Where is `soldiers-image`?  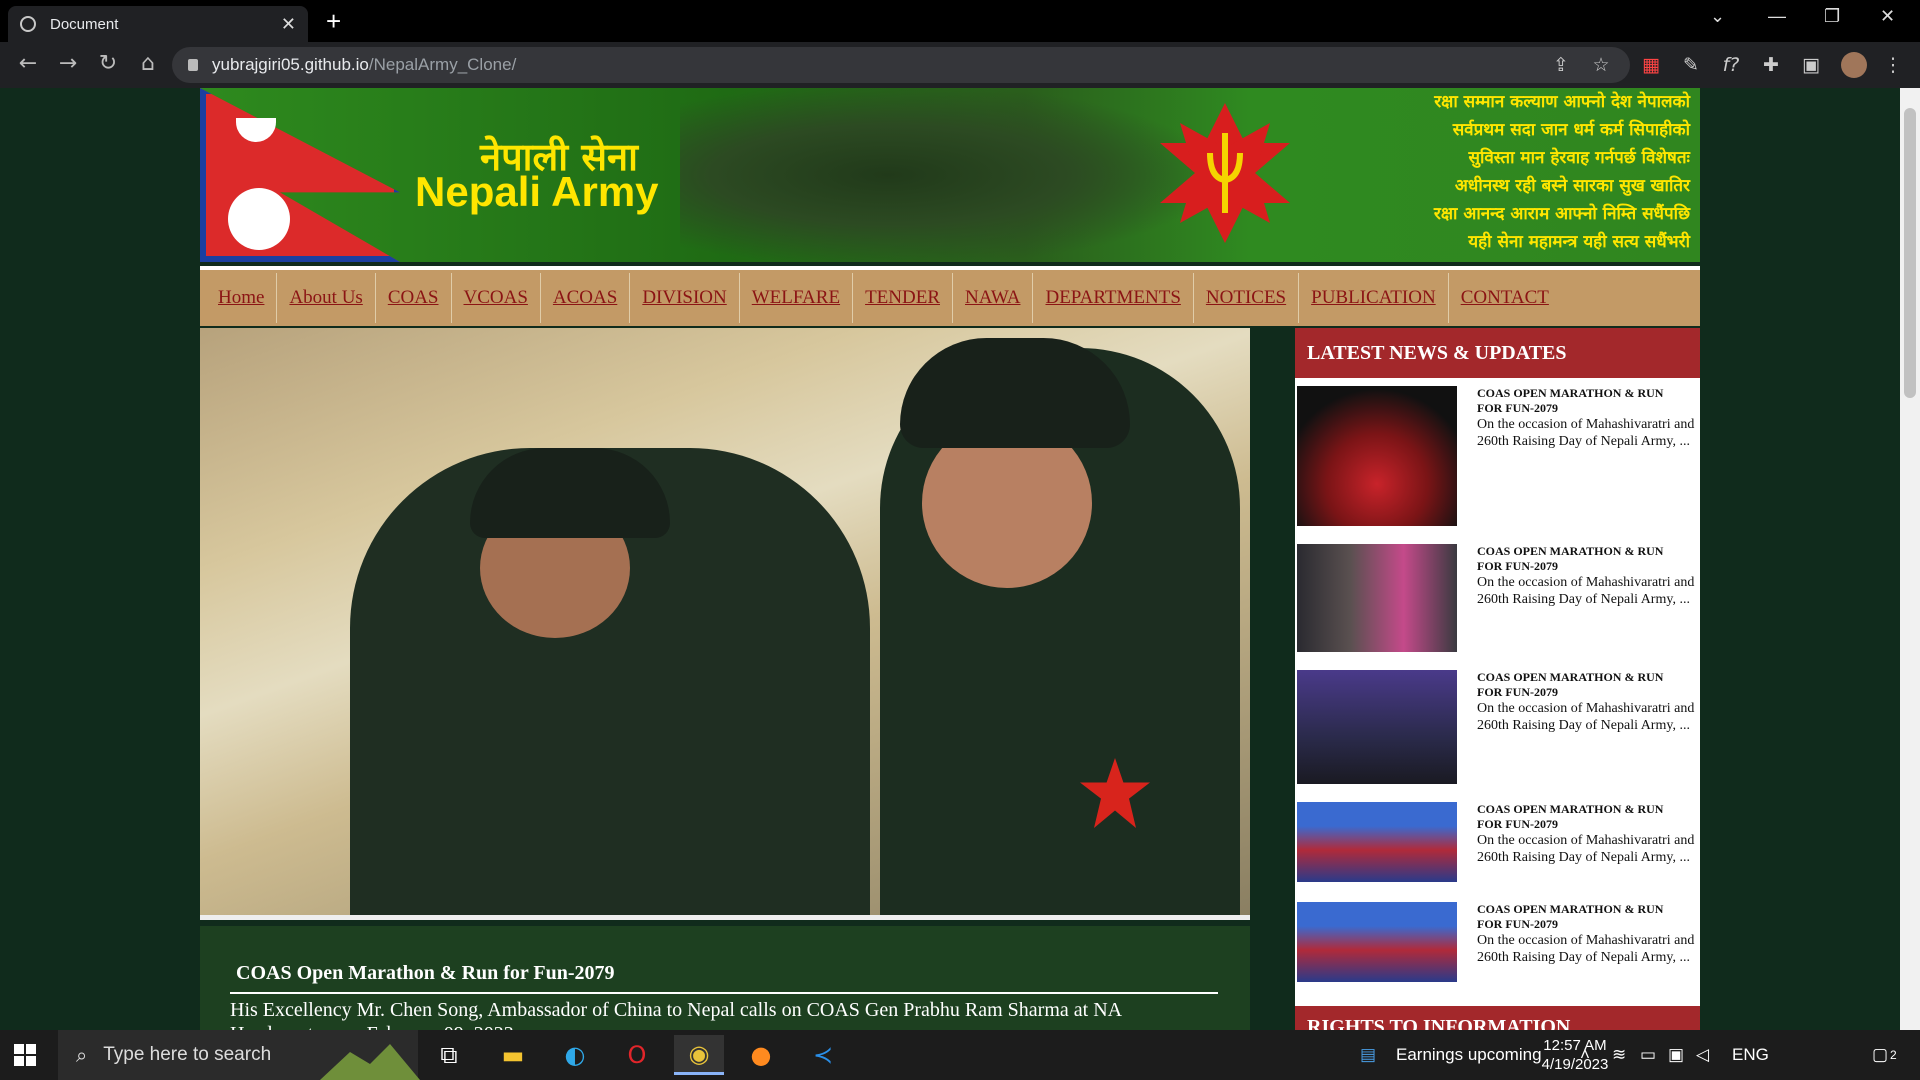 soldiers-image is located at coordinates (940, 175).